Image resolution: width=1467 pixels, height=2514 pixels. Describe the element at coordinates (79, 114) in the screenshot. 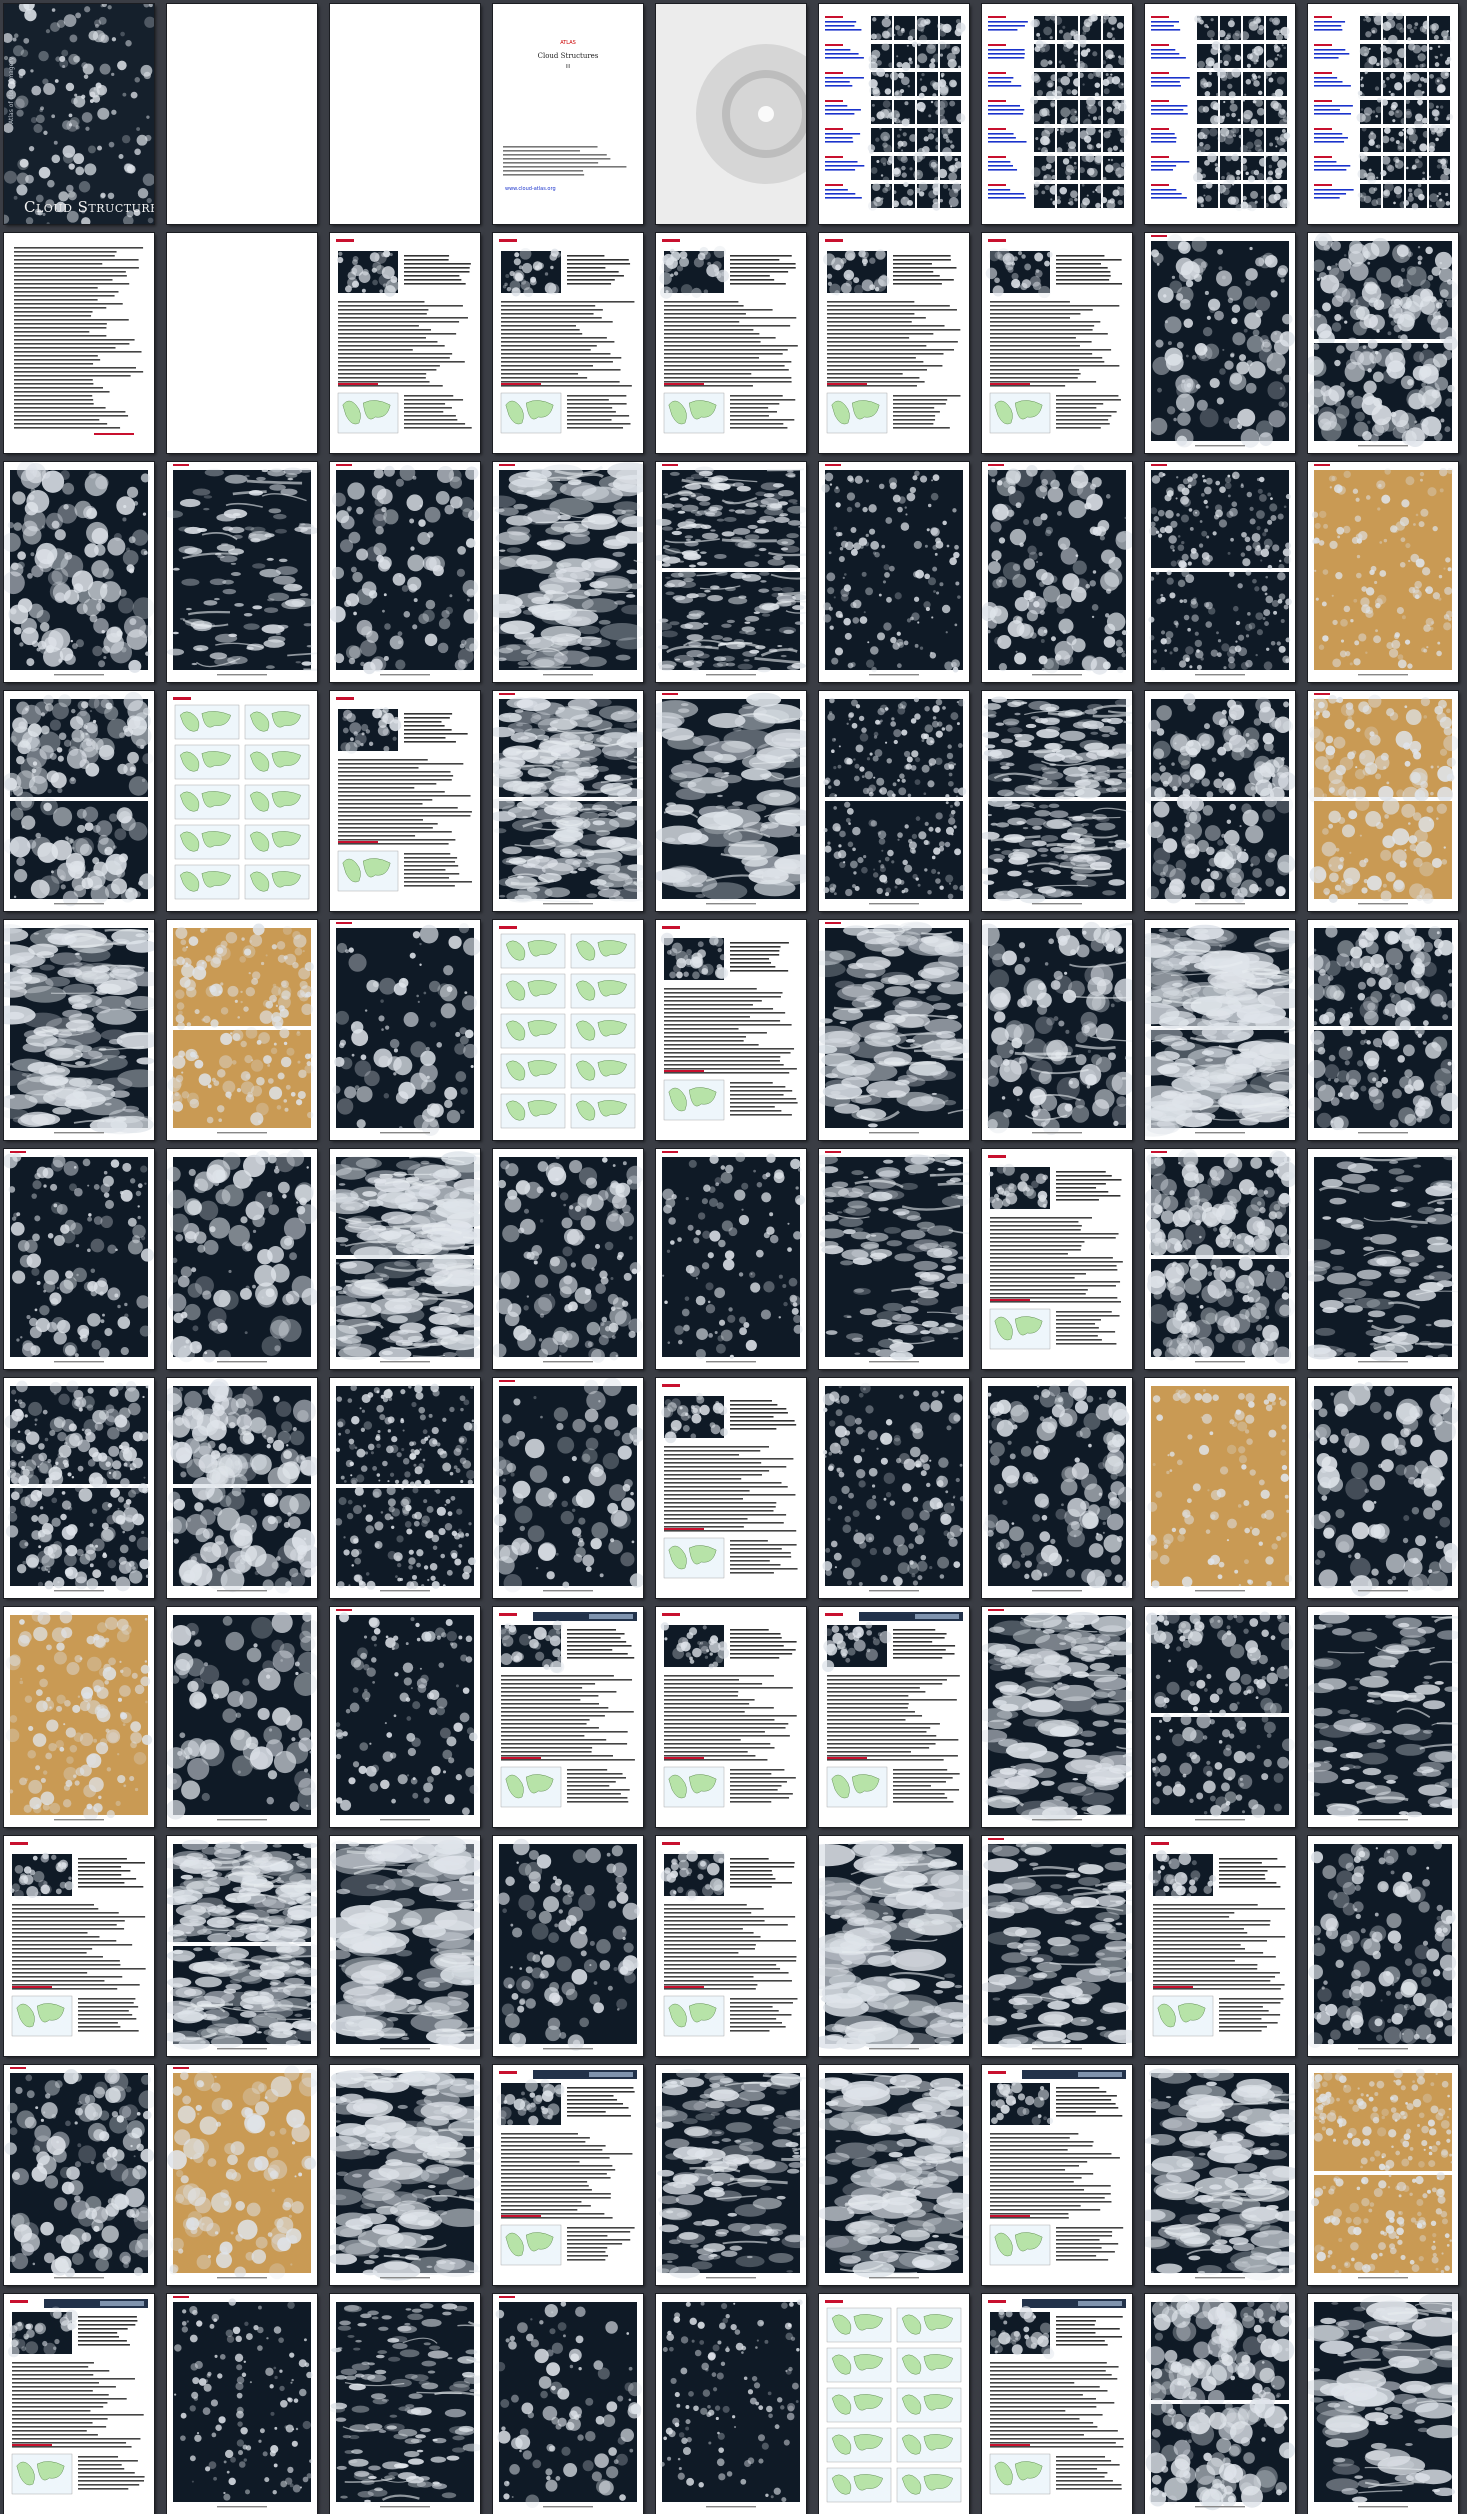

I see `page-thumbnail: Cloud Structures Atlas of cloud imagery` at that location.